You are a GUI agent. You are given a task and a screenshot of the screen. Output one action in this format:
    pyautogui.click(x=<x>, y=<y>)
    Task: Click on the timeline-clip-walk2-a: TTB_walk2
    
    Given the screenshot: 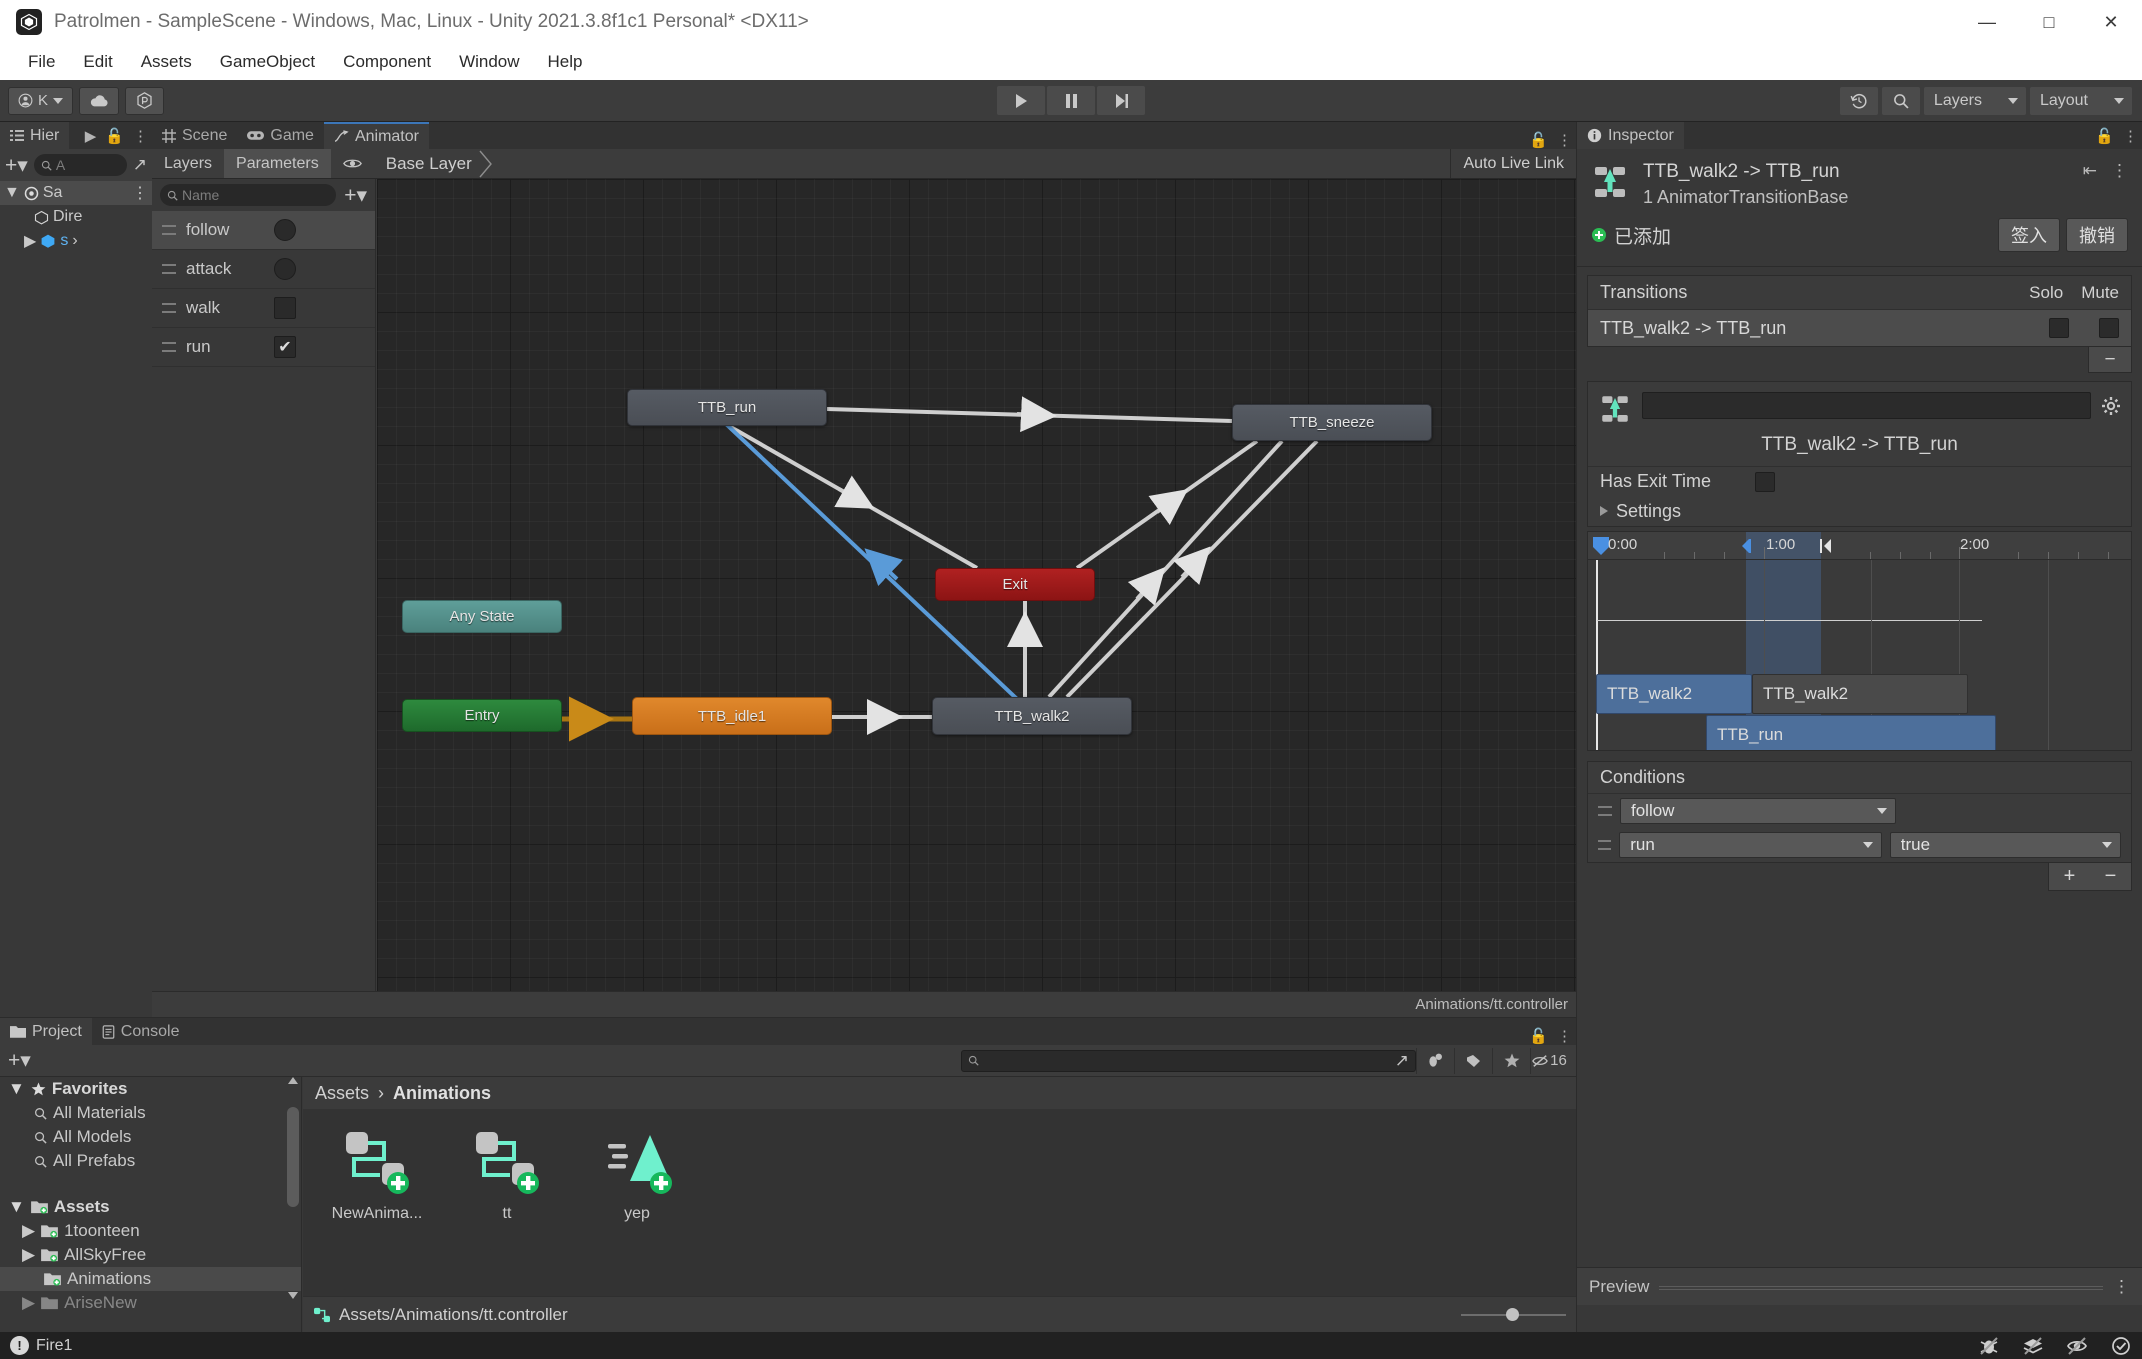 What is the action you would take?
    pyautogui.click(x=1674, y=694)
    